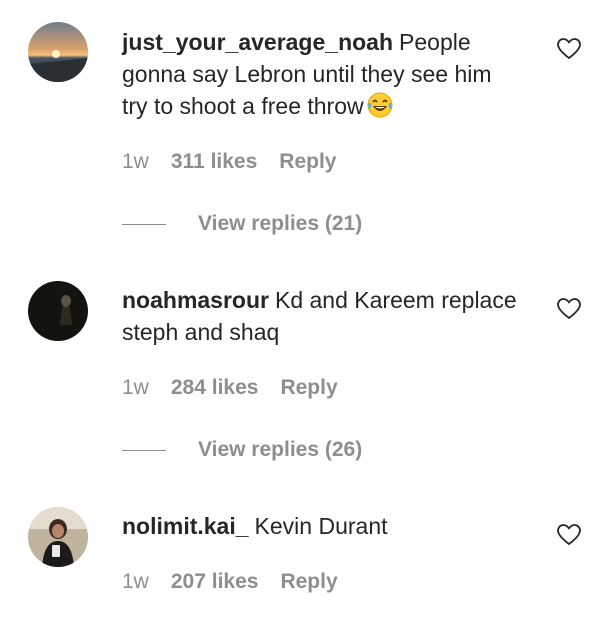 This screenshot has height=629, width=616. Describe the element at coordinates (280, 450) in the screenshot. I see `view-replies-button: View replies (26)` at that location.